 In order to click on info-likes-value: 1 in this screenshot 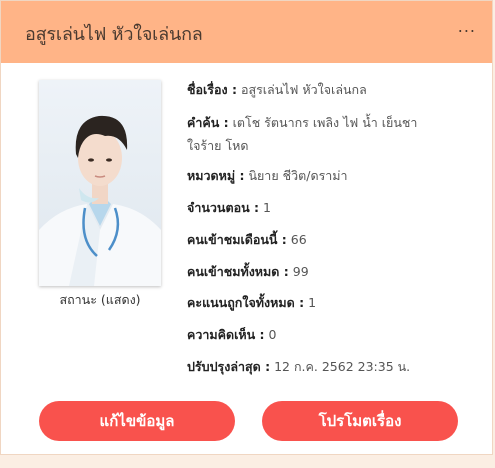, I will do `click(312, 302)`.